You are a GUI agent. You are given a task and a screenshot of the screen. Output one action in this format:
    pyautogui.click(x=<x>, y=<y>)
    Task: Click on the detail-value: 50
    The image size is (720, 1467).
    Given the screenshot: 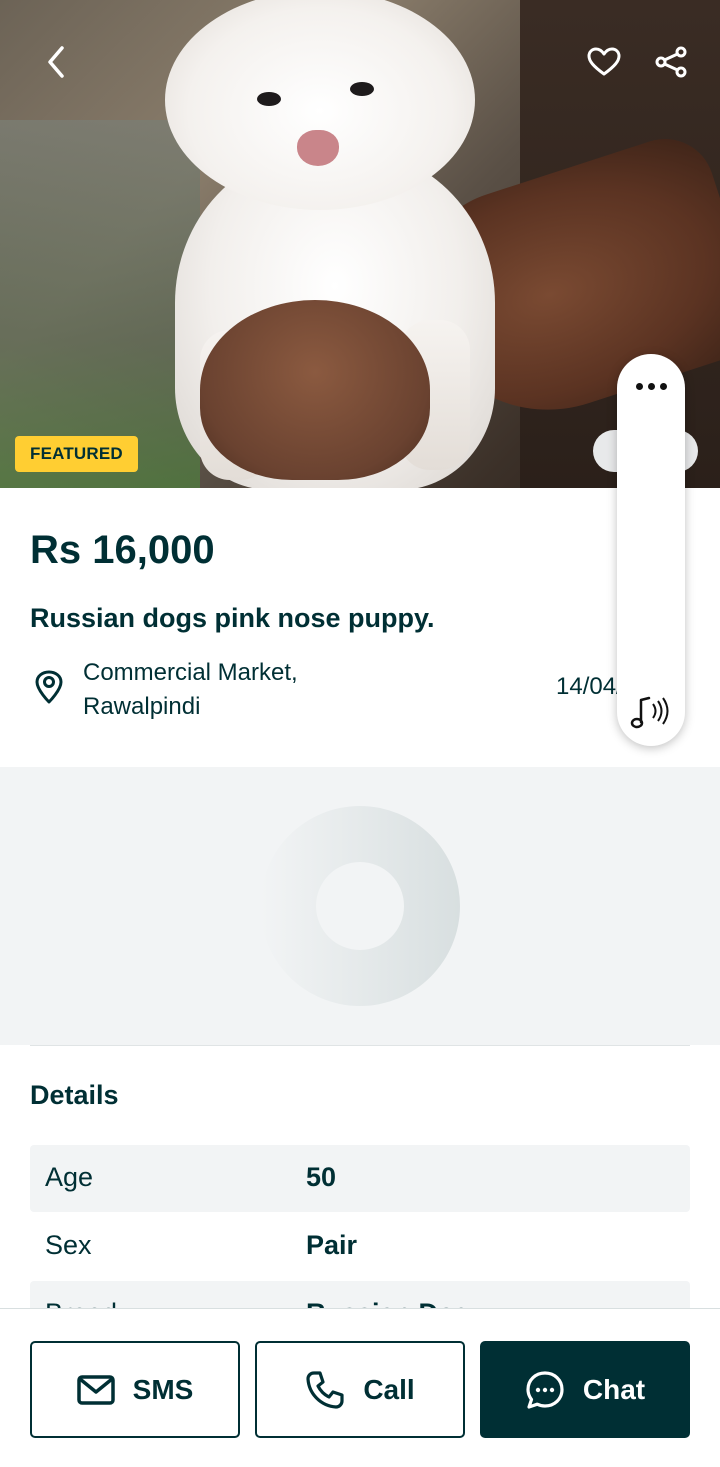 What is the action you would take?
    pyautogui.click(x=321, y=1177)
    